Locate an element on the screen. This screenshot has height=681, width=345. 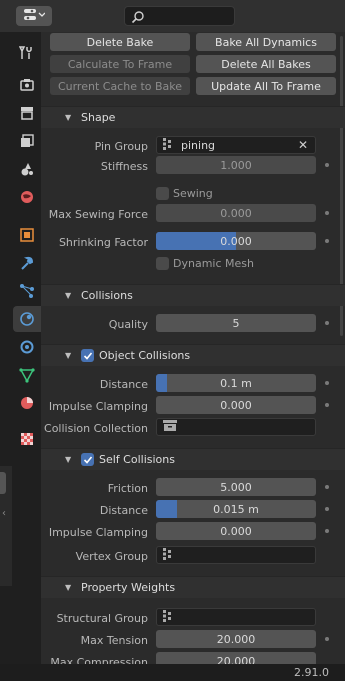
quality-value: 5 is located at coordinates (236, 323).